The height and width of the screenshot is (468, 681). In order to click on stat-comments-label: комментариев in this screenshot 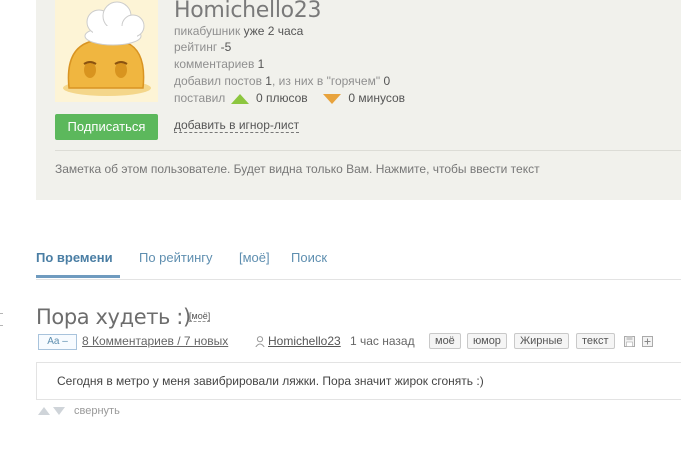, I will do `click(214, 64)`.